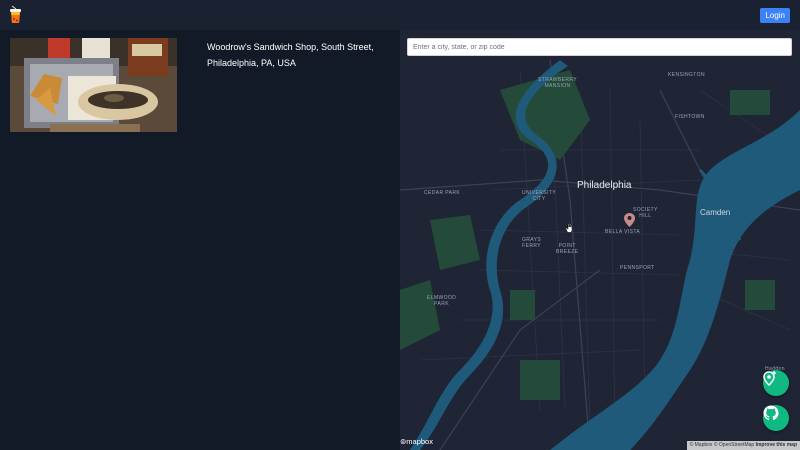 This screenshot has height=450, width=800. What do you see at coordinates (776, 445) in the screenshot?
I see `improve-map-link: Improve this map` at bounding box center [776, 445].